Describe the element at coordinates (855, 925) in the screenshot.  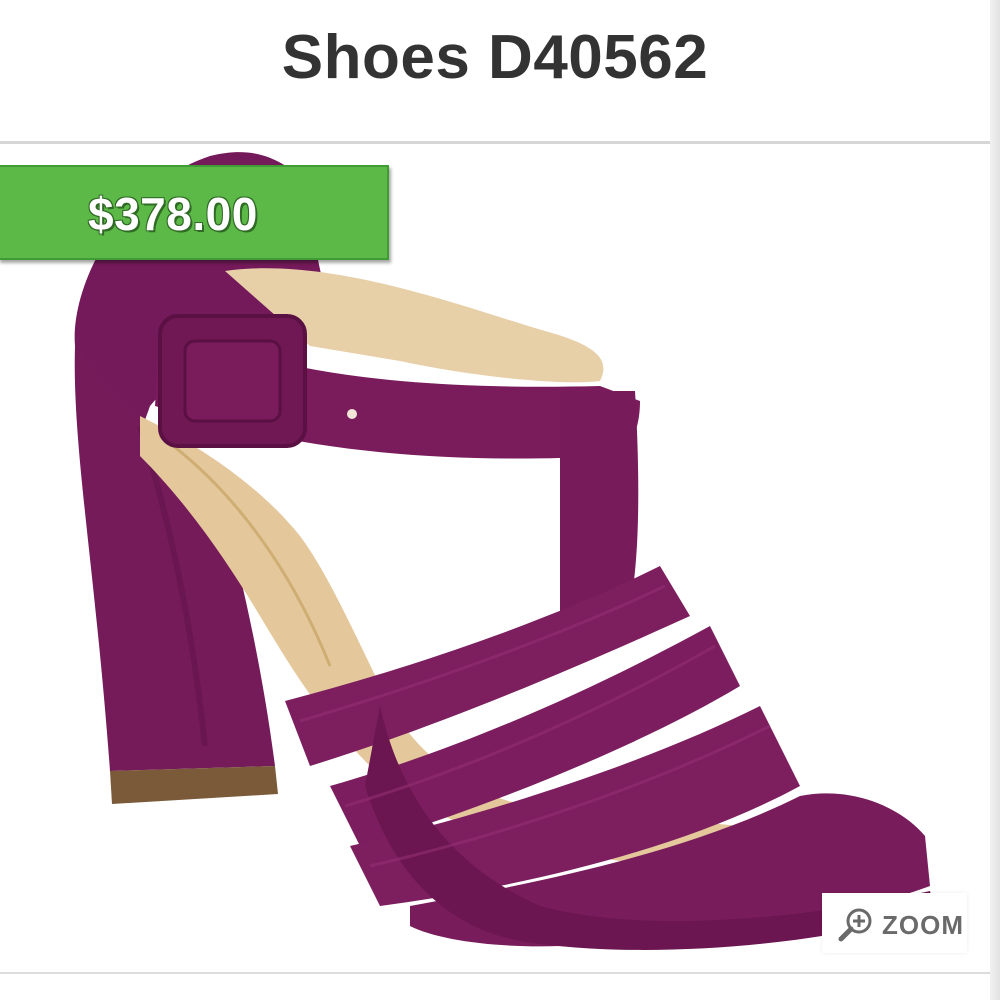
I see `zoom-in-icon` at that location.